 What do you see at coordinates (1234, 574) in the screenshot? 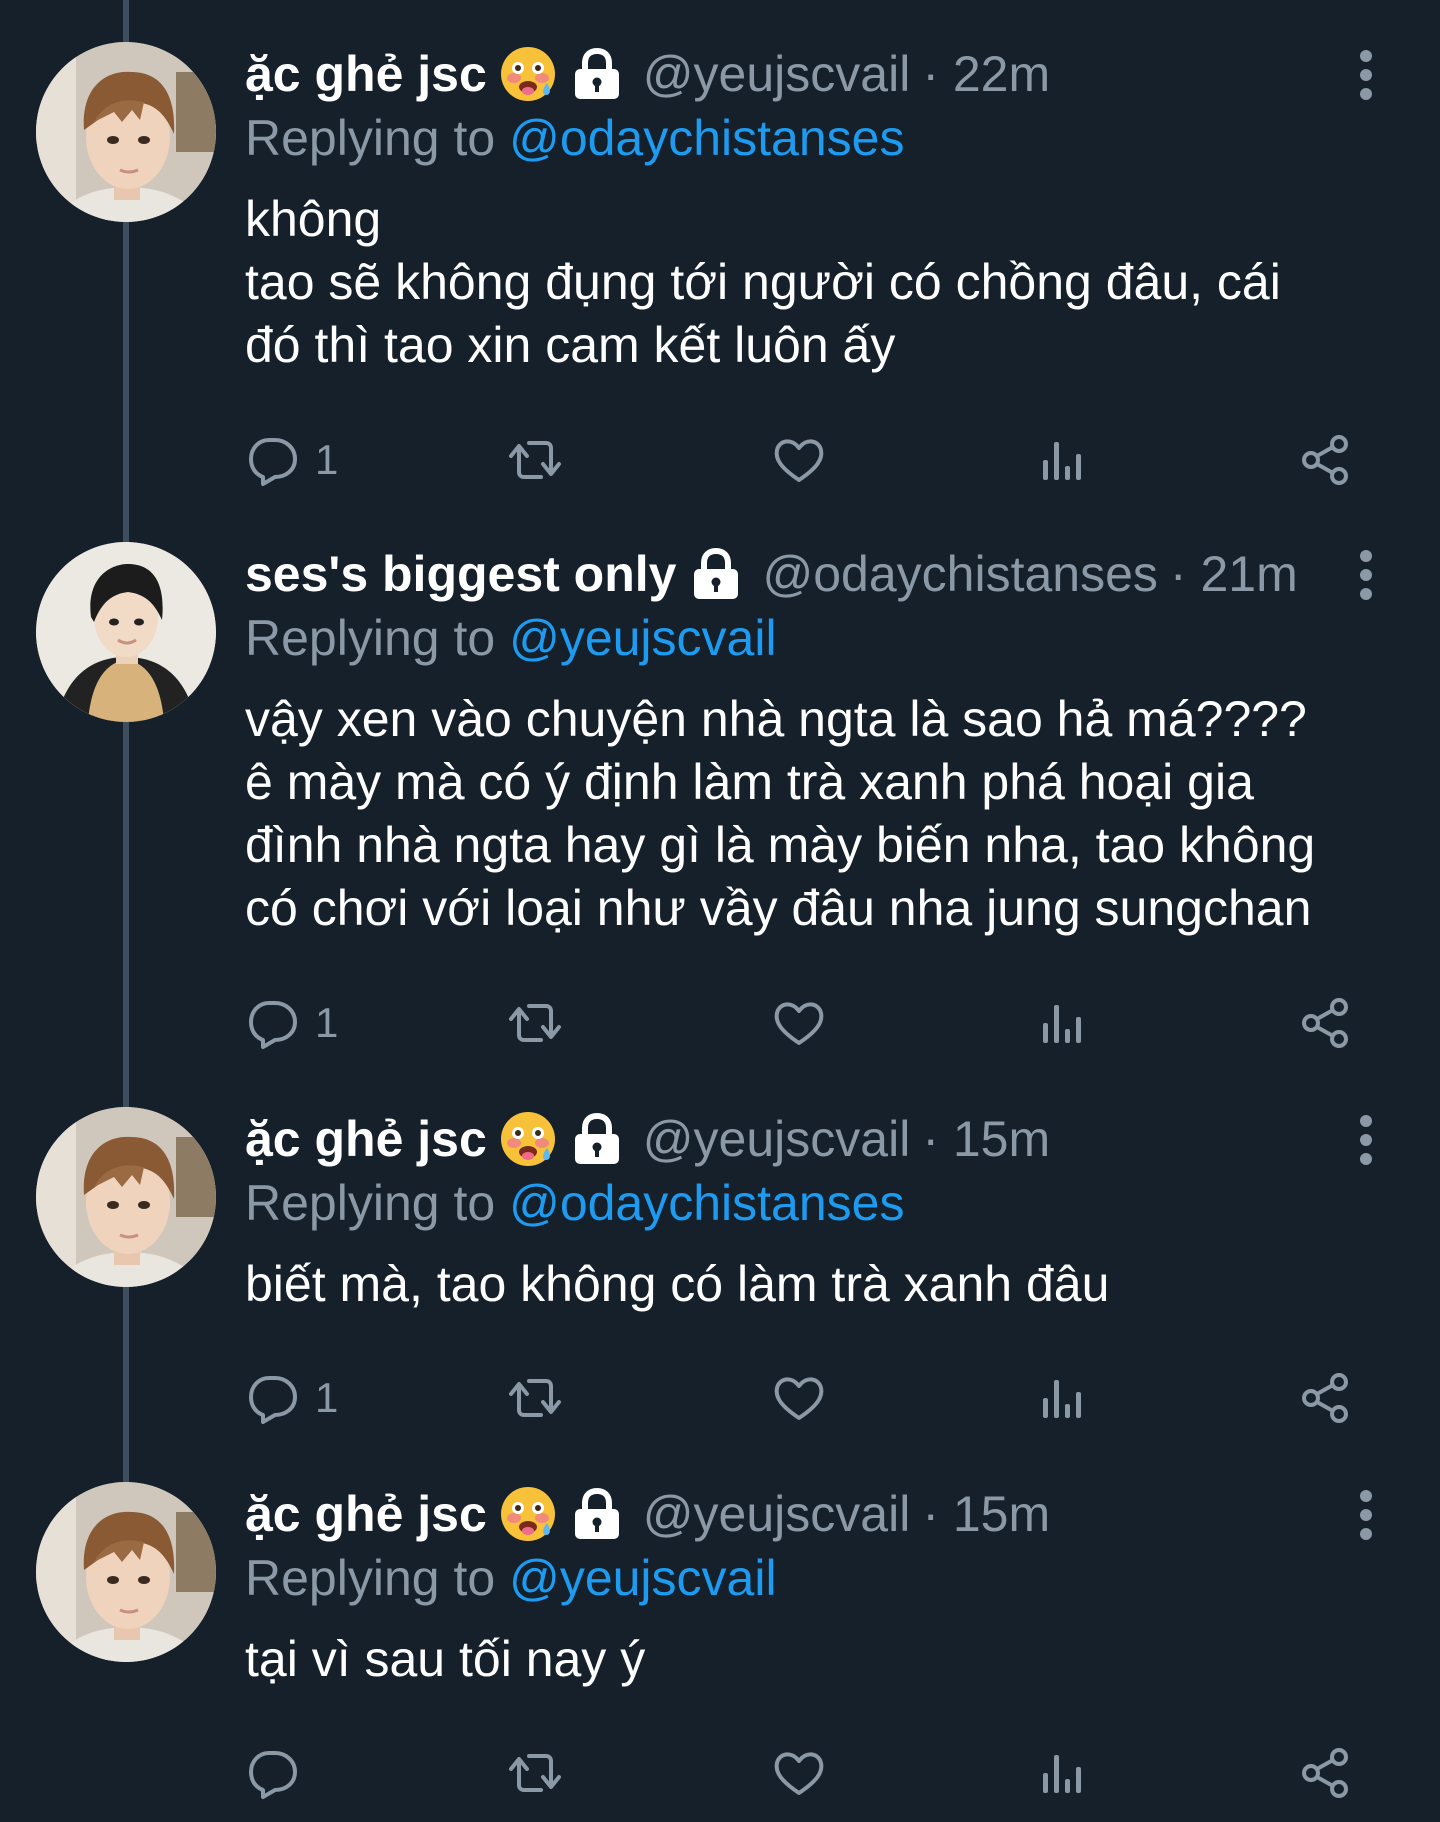
I see `timestamp: · 21m` at bounding box center [1234, 574].